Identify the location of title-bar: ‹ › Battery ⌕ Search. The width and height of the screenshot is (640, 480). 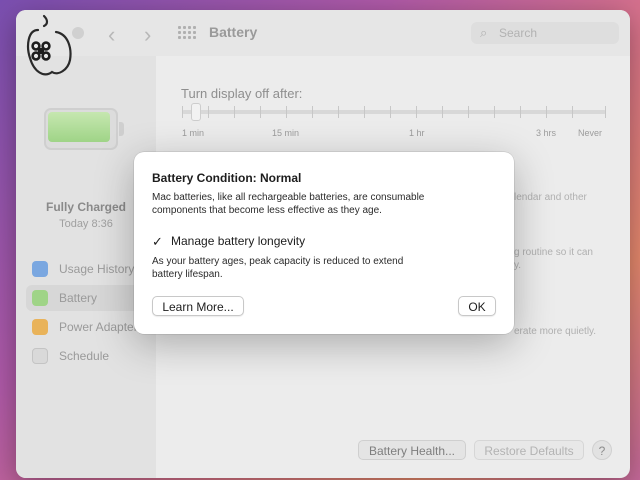
(323, 33).